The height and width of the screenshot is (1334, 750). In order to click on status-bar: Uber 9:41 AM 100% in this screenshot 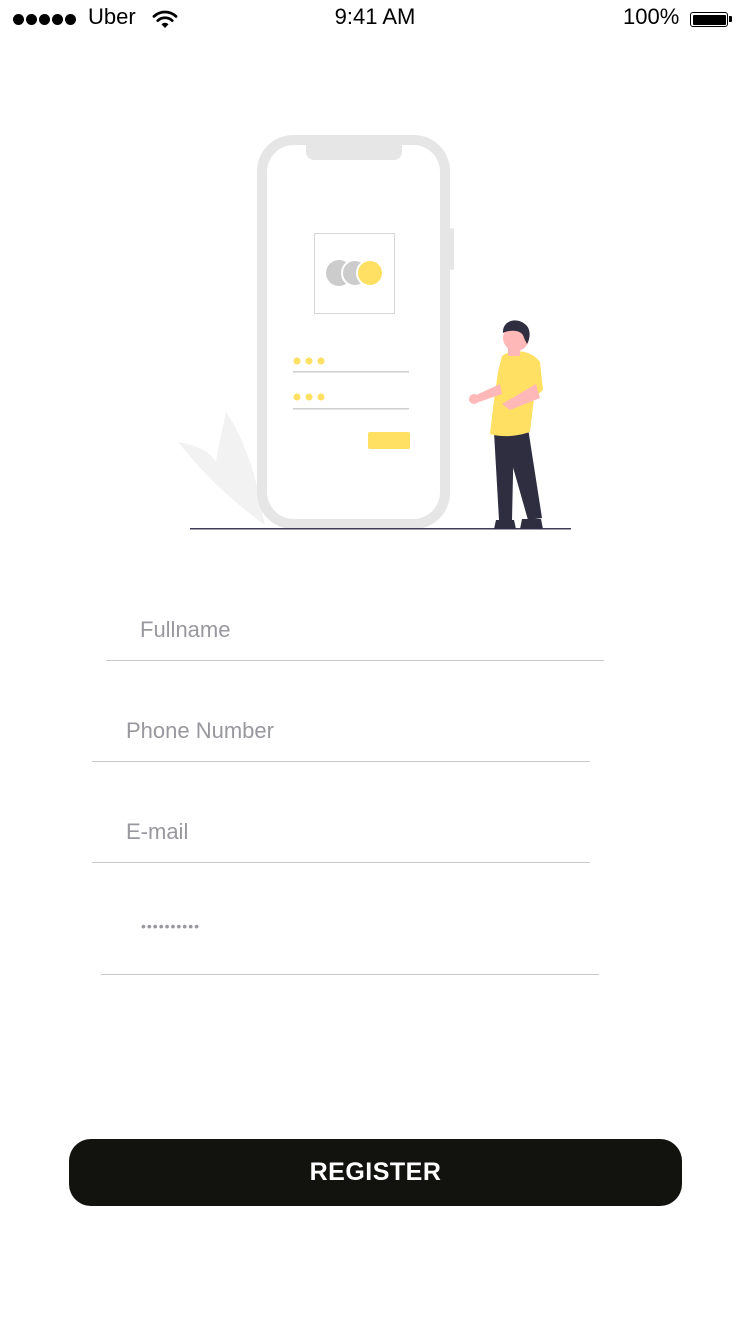, I will do `click(375, 20)`.